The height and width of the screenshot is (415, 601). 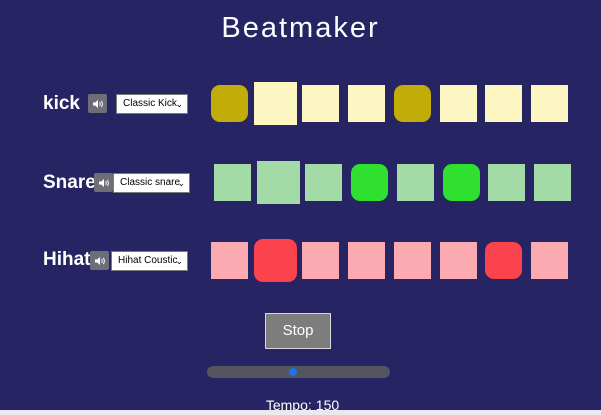 I want to click on tempo-slider-thumb, so click(x=293, y=372).